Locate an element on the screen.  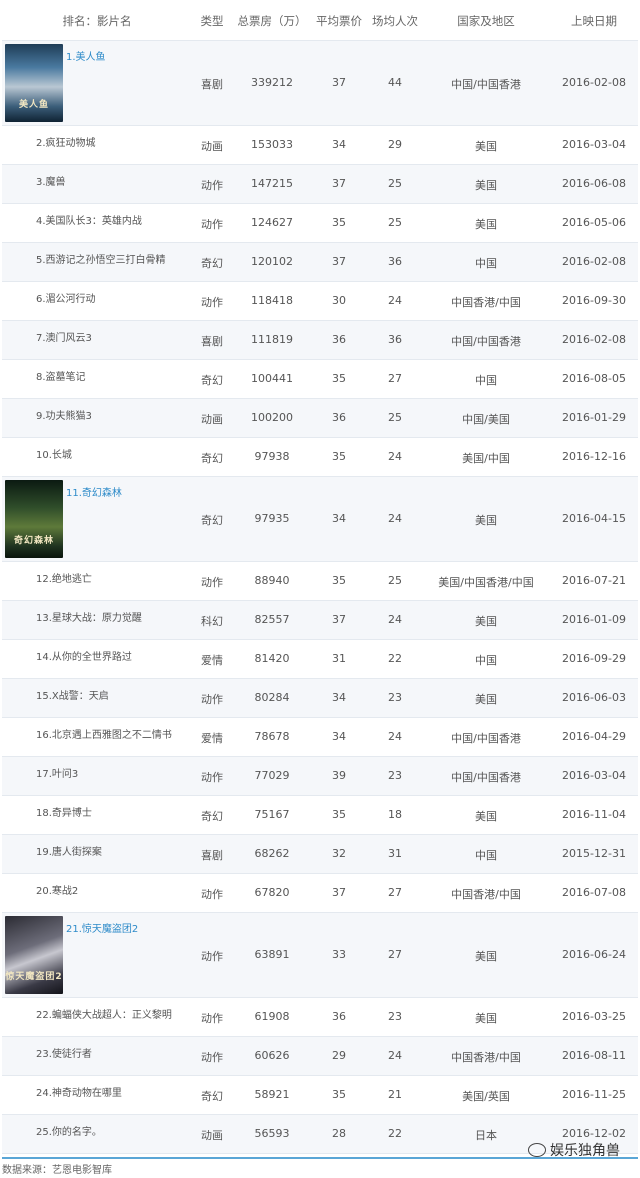
avg-audience-value: 27 is located at coordinates (395, 954).